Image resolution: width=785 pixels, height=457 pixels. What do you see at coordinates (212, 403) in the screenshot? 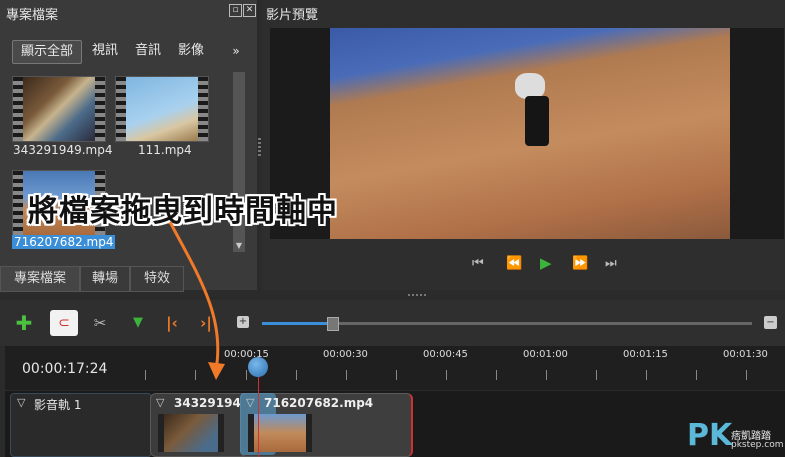
I see `clip-title: 343291949` at bounding box center [212, 403].